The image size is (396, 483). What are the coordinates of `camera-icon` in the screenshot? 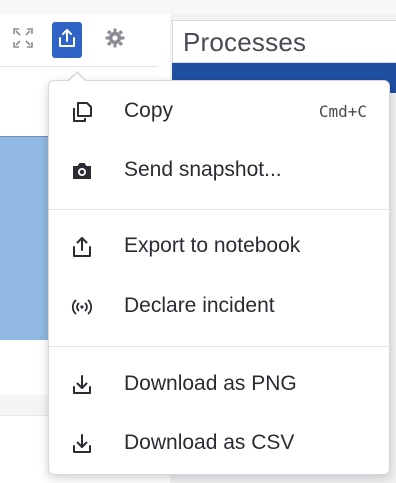 It's located at (82, 171).